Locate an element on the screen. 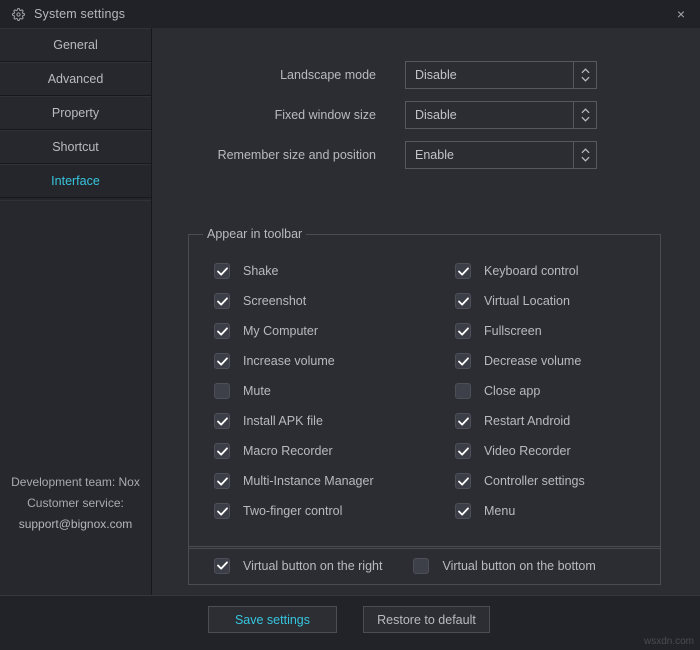  checkbox-two-finger-control: Two-finger control is located at coordinates (307, 511).